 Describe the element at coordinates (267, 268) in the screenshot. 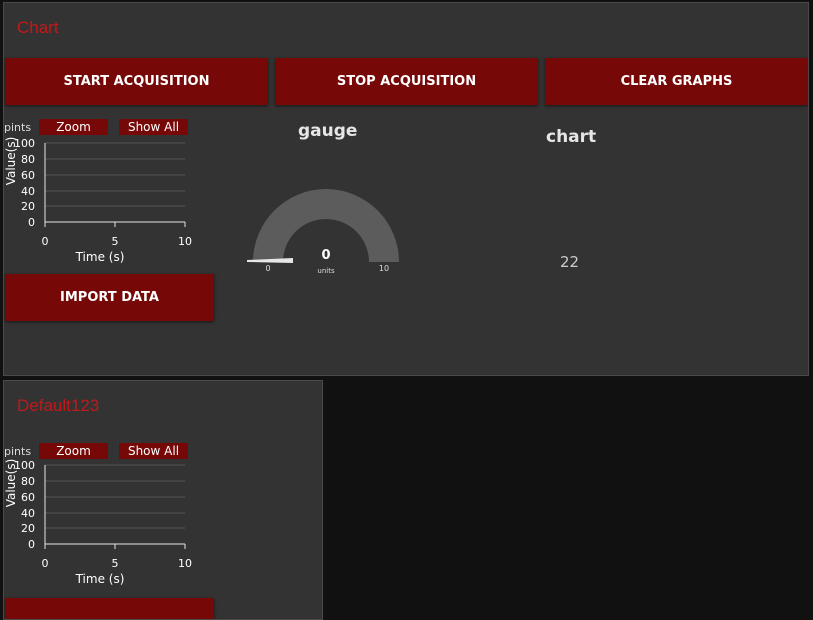

I see `gauge-min: 0` at that location.